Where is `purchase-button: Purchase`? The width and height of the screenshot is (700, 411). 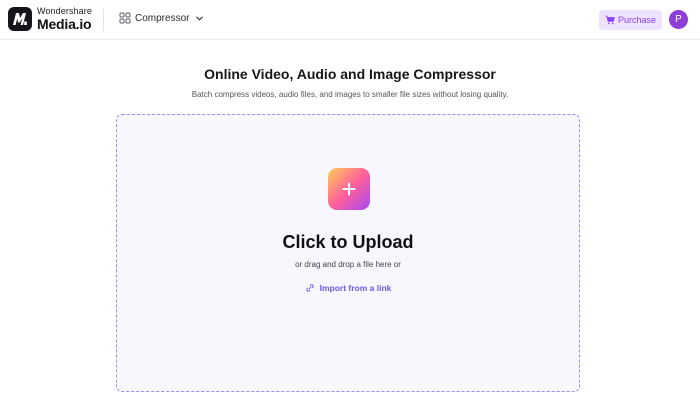 purchase-button: Purchase is located at coordinates (630, 20).